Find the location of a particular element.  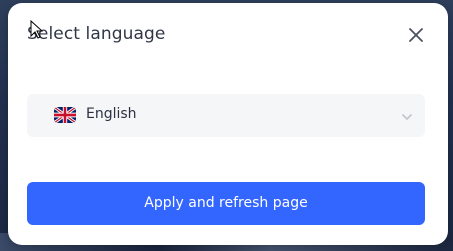

close-button is located at coordinates (416, 35).